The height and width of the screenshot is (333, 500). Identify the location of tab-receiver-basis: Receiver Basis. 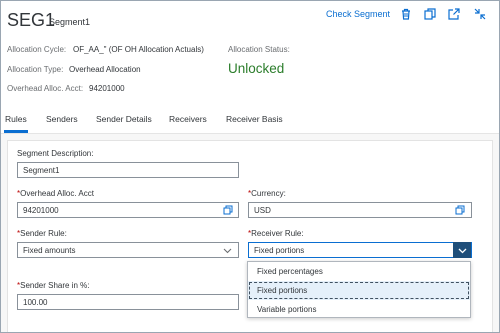
(254, 119).